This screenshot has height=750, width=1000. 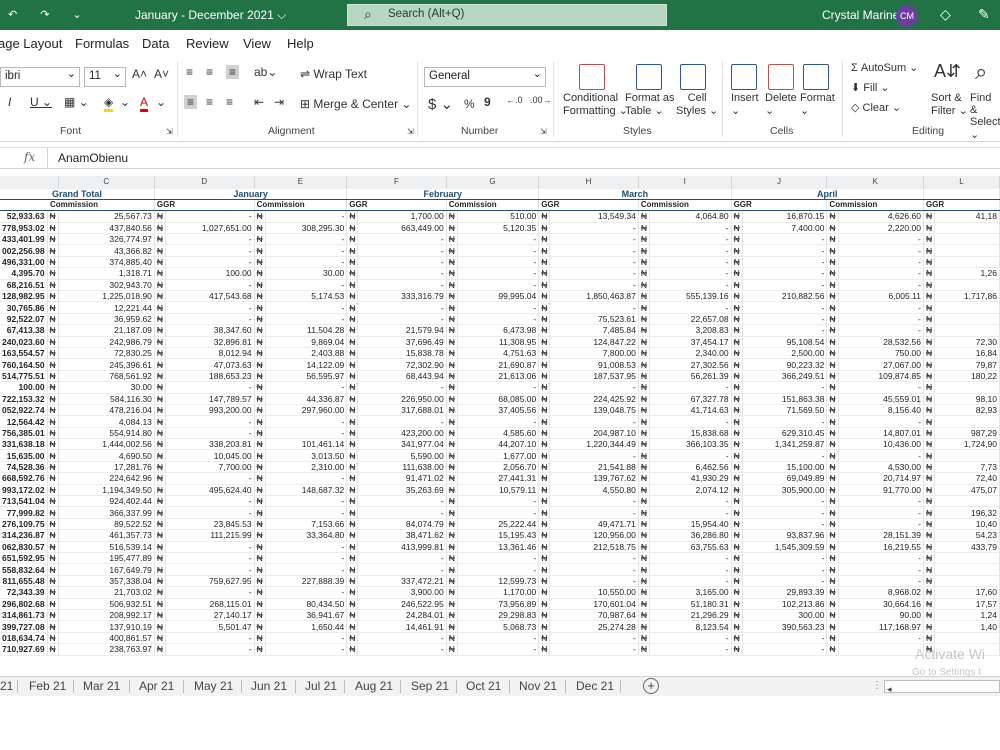 What do you see at coordinates (690, 478) in the screenshot?
I see `value-cell: 41,930.29` at bounding box center [690, 478].